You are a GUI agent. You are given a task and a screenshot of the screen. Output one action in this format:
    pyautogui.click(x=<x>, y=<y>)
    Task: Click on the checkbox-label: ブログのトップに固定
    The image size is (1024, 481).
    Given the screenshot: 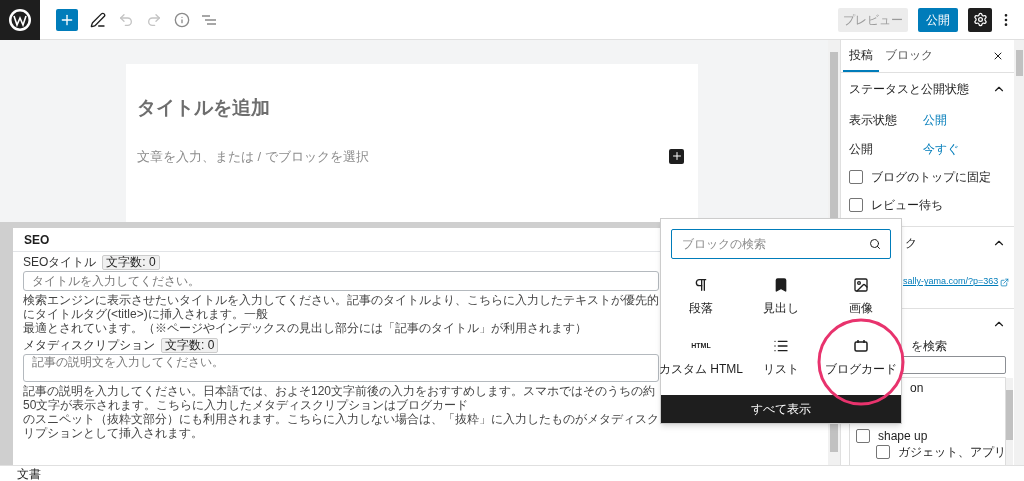 What is the action you would take?
    pyautogui.click(x=931, y=177)
    